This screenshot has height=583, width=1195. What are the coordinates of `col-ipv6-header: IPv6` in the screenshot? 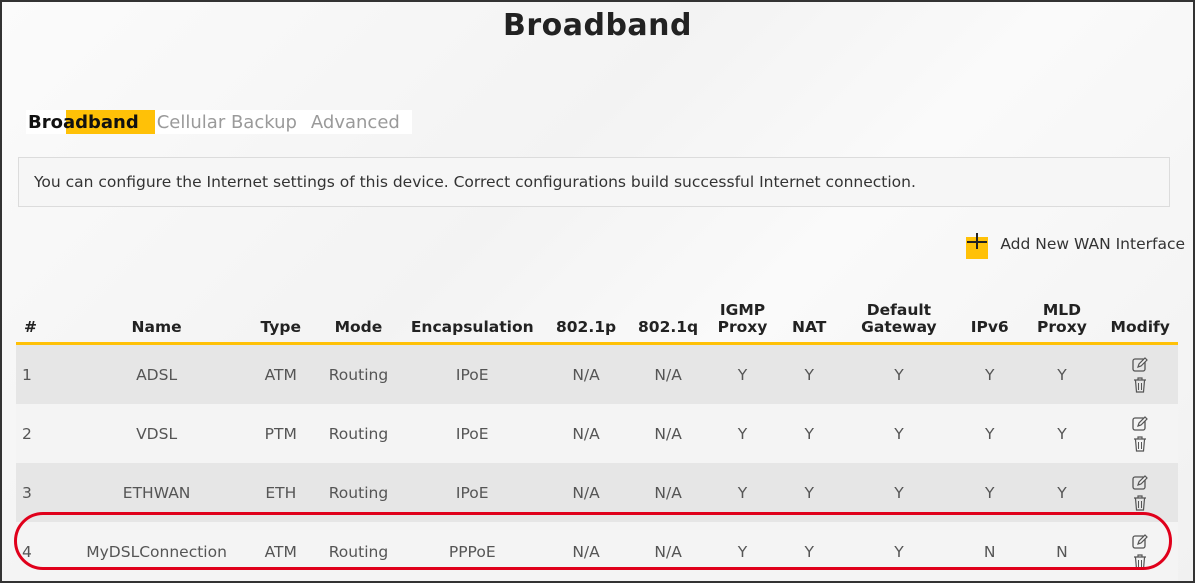 It's located at (990, 312).